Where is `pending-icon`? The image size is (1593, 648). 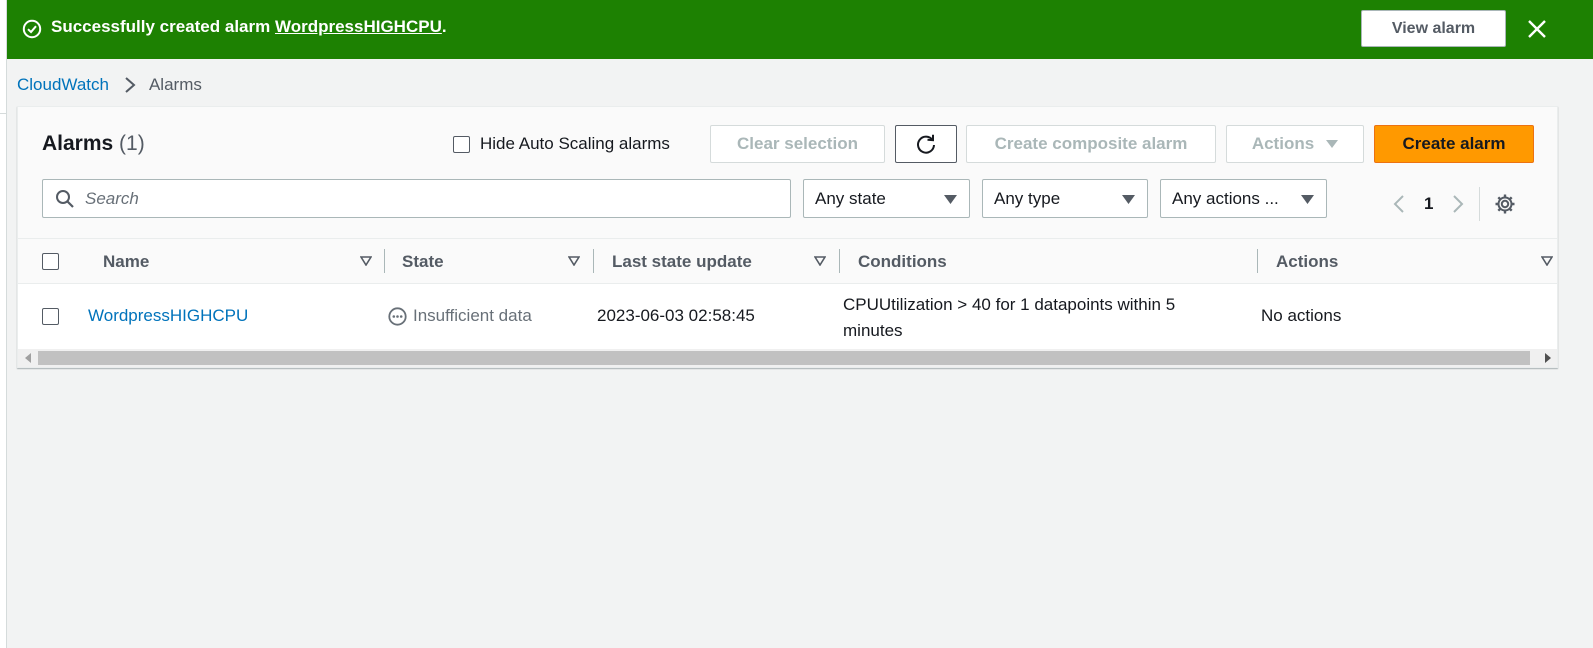 pending-icon is located at coordinates (397, 316).